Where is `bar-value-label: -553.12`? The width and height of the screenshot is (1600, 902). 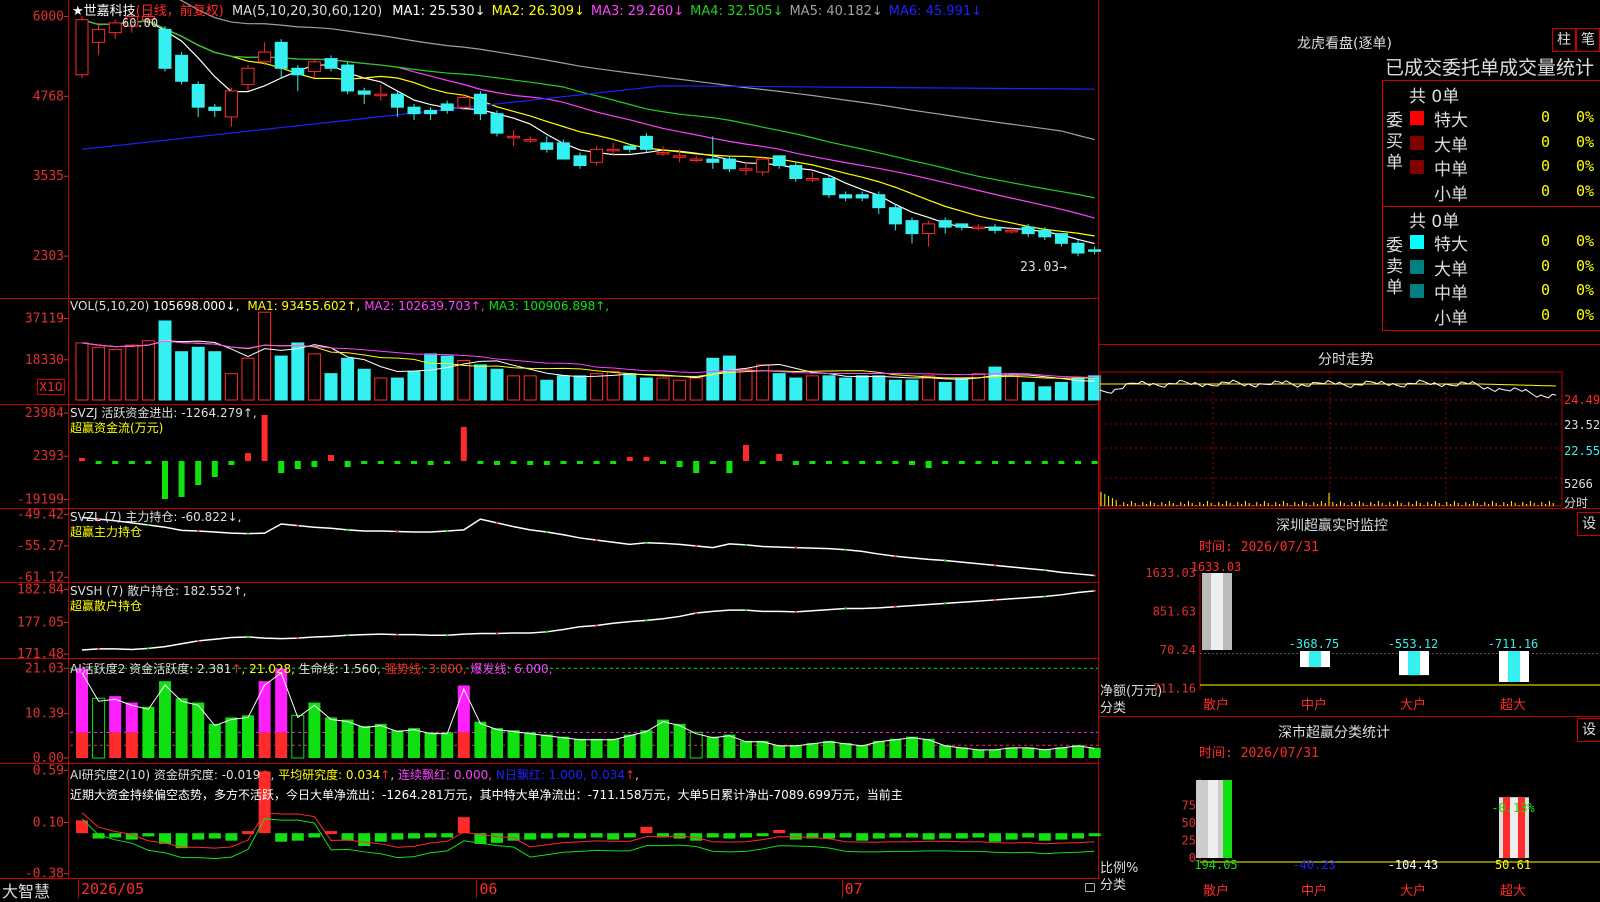 bar-value-label: -553.12 is located at coordinates (1413, 644).